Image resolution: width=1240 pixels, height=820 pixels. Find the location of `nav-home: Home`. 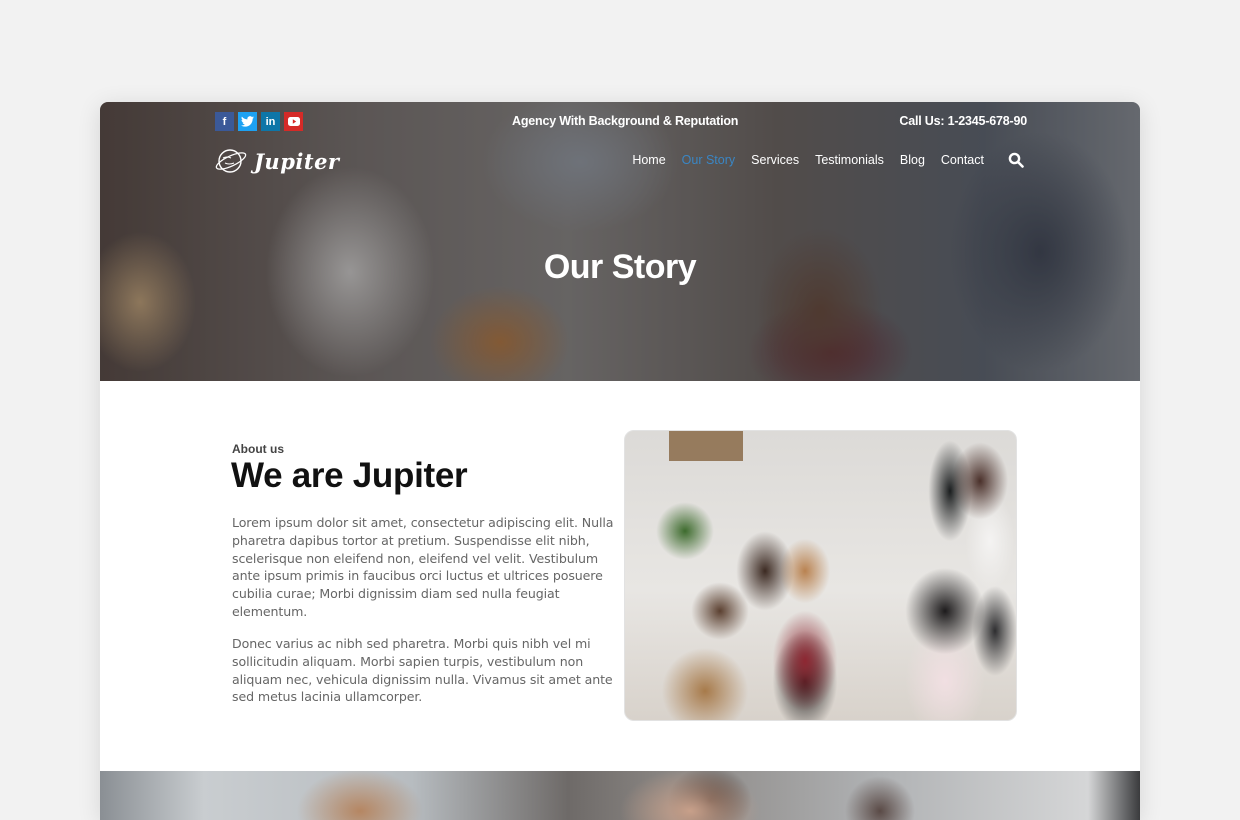

nav-home: Home is located at coordinates (648, 160).